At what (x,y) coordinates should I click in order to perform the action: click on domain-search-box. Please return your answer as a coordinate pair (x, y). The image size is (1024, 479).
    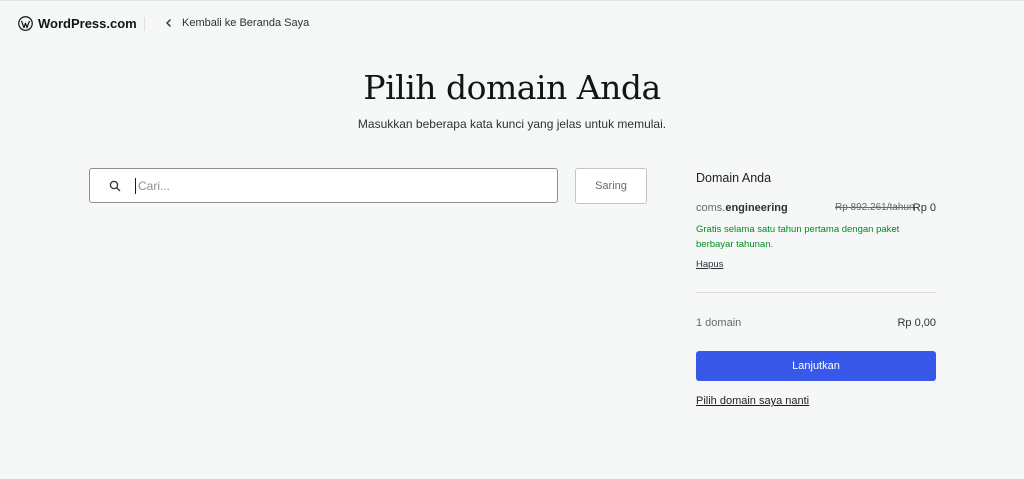
    Looking at the image, I should click on (323, 185).